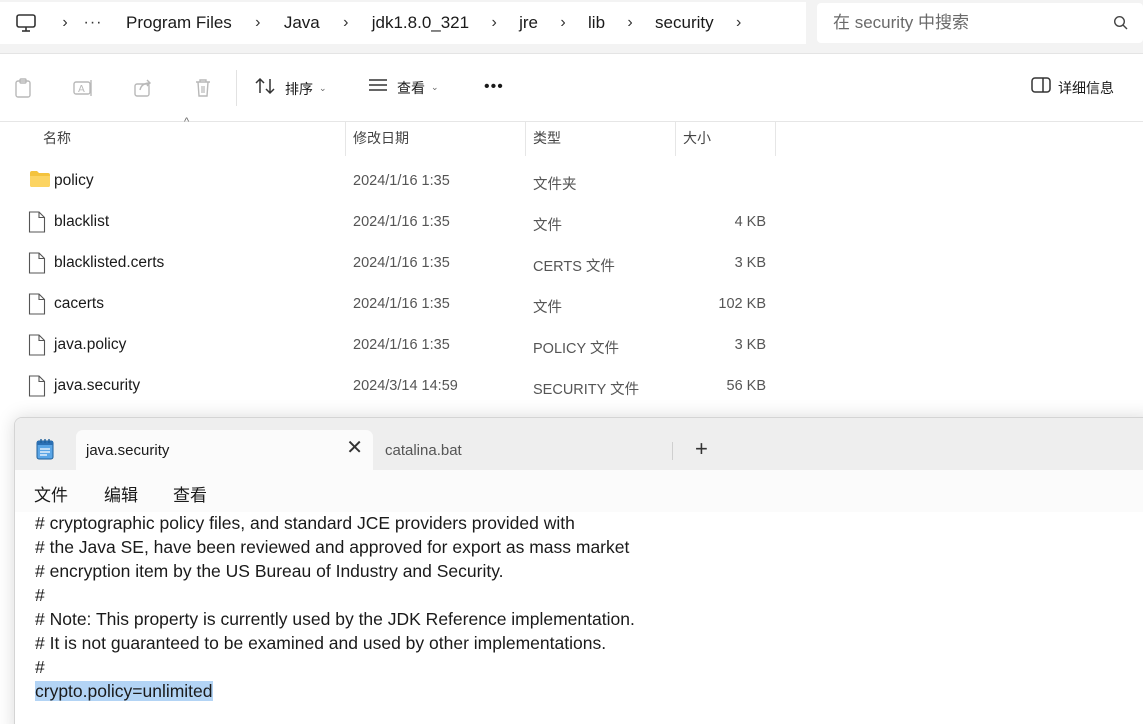 Image resolution: width=1143 pixels, height=724 pixels. I want to click on text-selection: crypto.policy=unlimited, so click(124, 691).